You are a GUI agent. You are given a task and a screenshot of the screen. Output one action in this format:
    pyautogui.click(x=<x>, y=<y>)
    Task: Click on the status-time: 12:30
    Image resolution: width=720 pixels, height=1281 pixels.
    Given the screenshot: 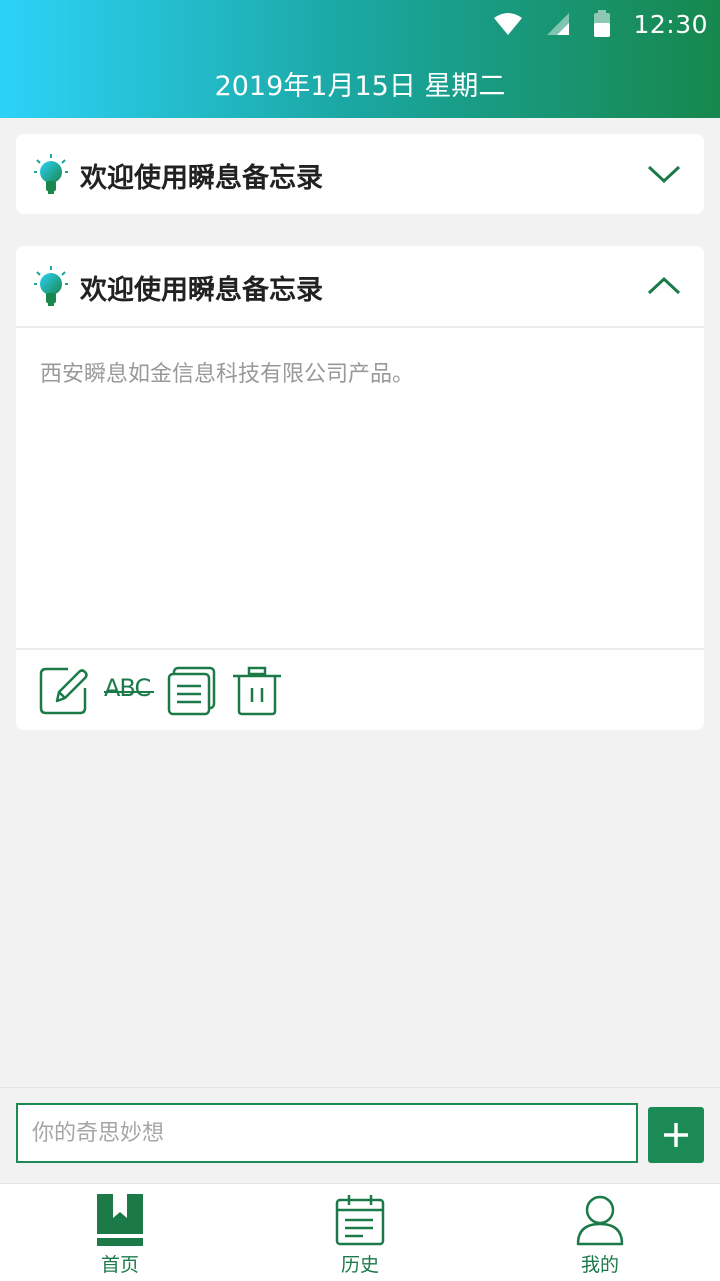 What is the action you would take?
    pyautogui.click(x=670, y=24)
    